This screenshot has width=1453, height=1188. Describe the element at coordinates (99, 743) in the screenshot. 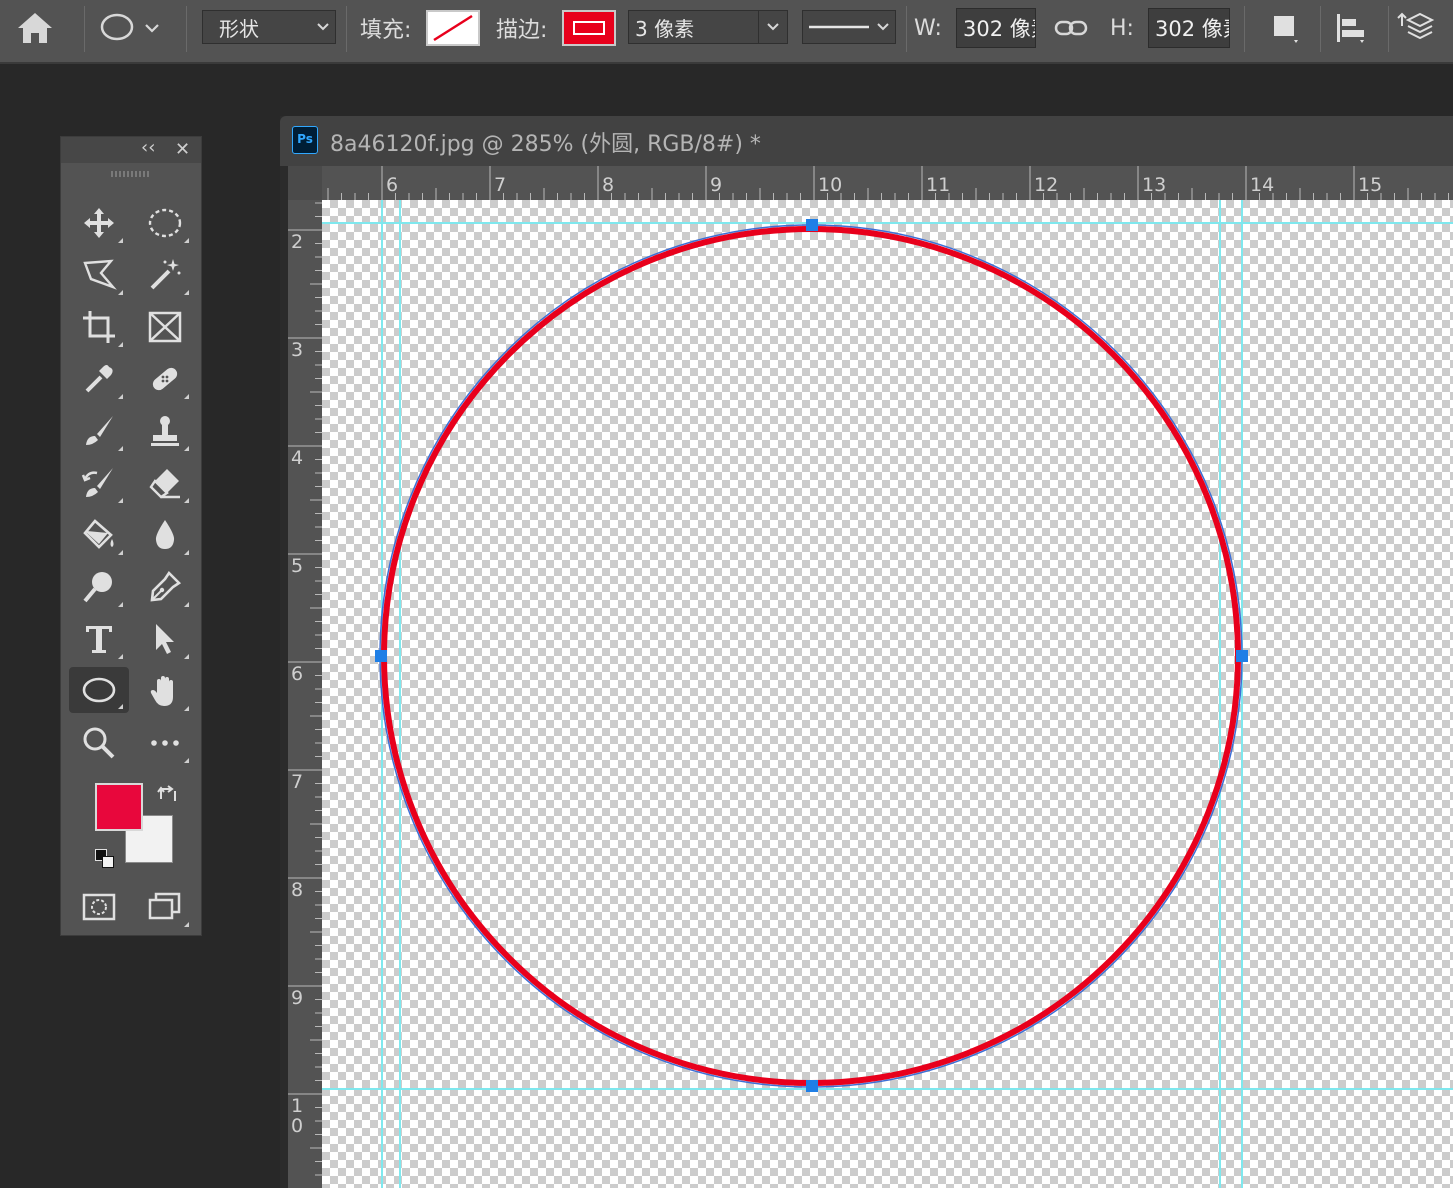

I see `zoom-tool` at that location.